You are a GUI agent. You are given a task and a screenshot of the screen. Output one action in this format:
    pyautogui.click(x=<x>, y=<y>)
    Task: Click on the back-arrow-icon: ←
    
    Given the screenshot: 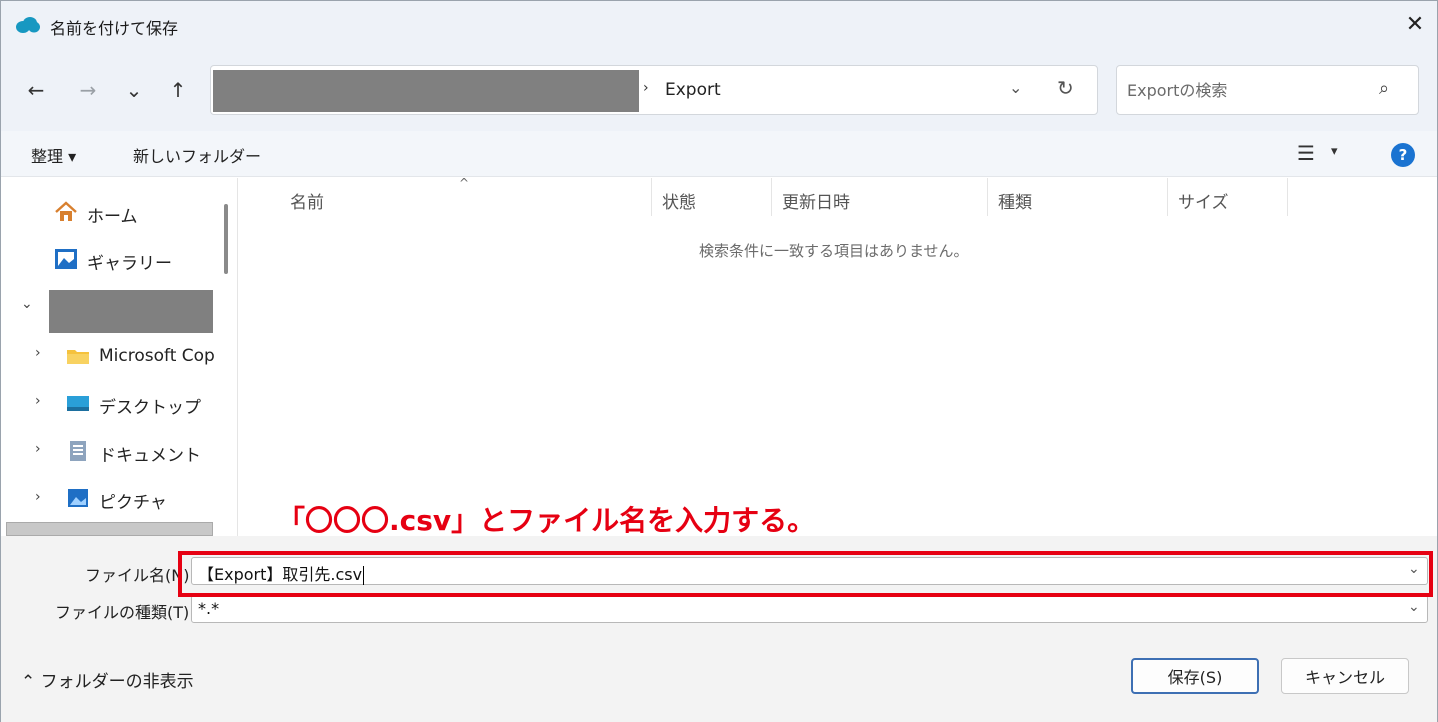 What is the action you would take?
    pyautogui.click(x=36, y=90)
    